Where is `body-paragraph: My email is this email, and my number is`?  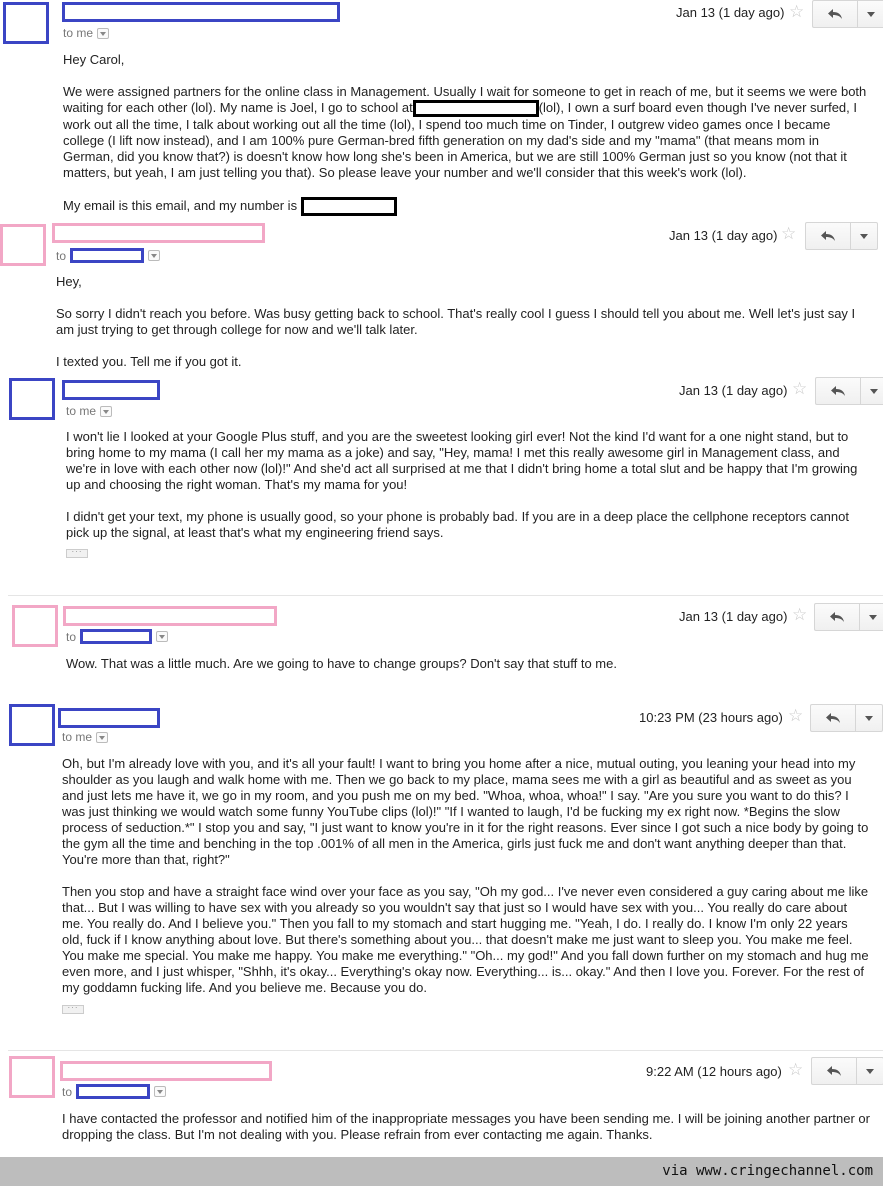
body-paragraph: My email is this email, and my number is is located at coordinates (467, 207).